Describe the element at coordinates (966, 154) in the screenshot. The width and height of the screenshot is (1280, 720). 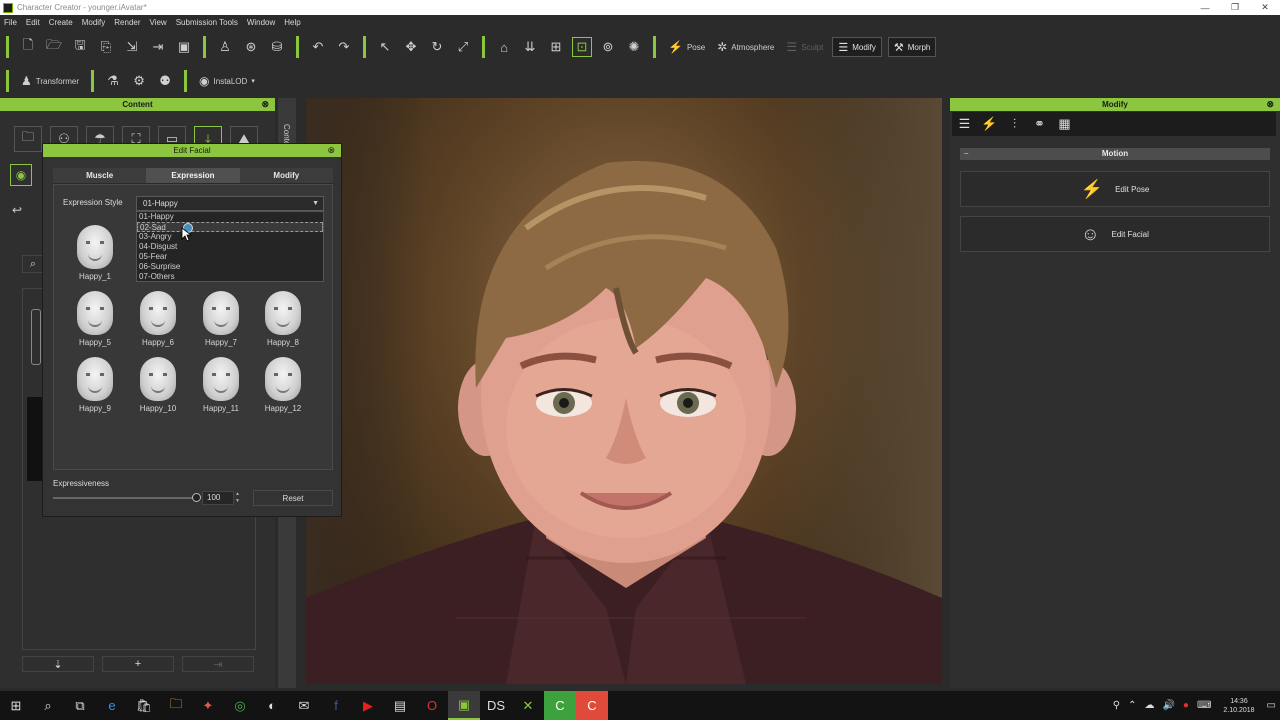
I see `collapse-icon: –` at that location.